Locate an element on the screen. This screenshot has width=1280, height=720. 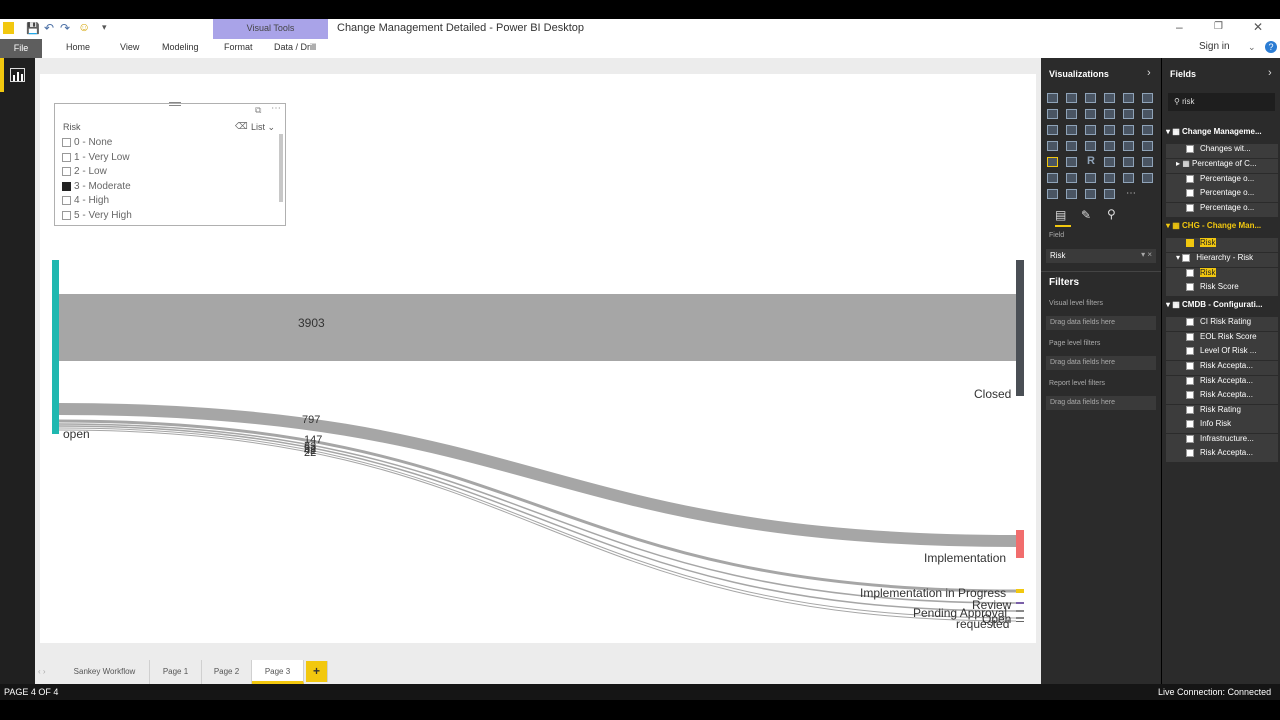
clustered-bar-chart-icon is located at coordinates (1090, 98).